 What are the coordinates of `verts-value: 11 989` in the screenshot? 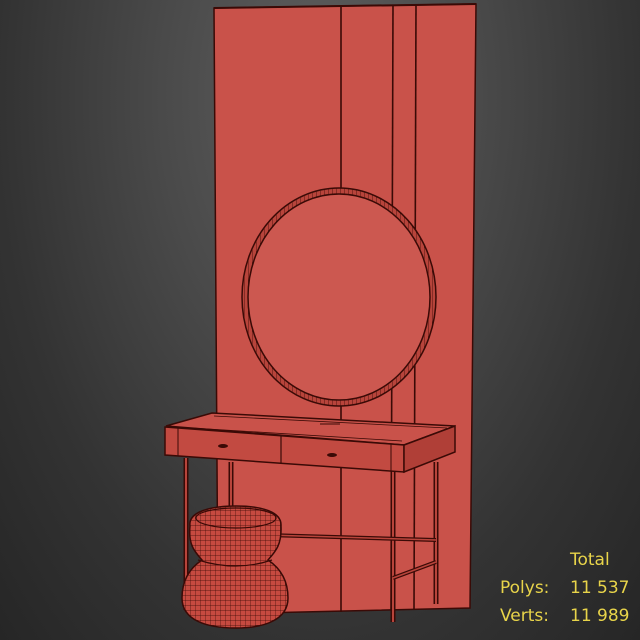 It's located at (600, 616).